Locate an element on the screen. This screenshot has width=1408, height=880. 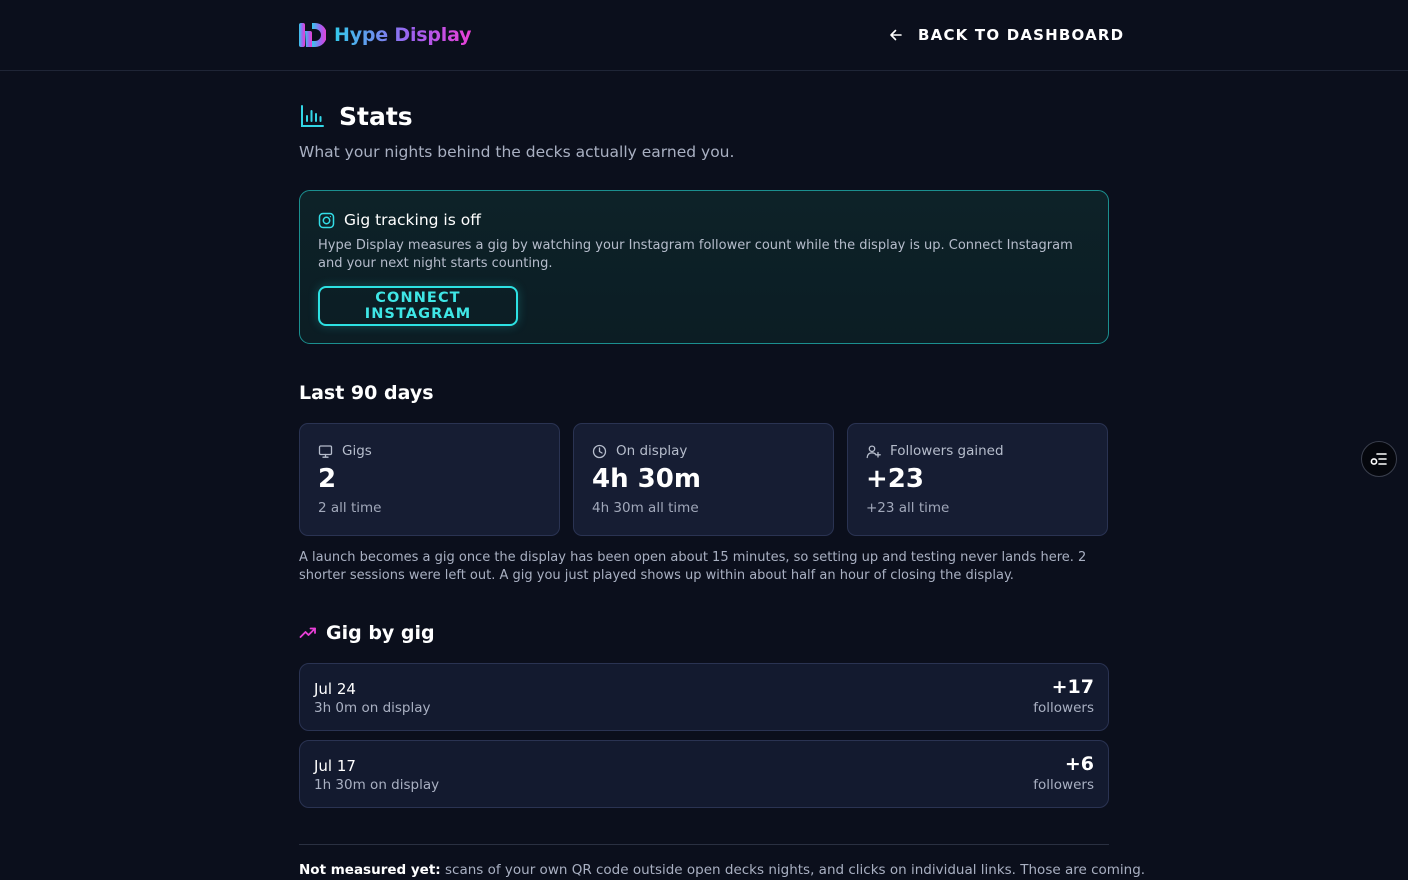
list-settings-icon is located at coordinates (1378, 459).